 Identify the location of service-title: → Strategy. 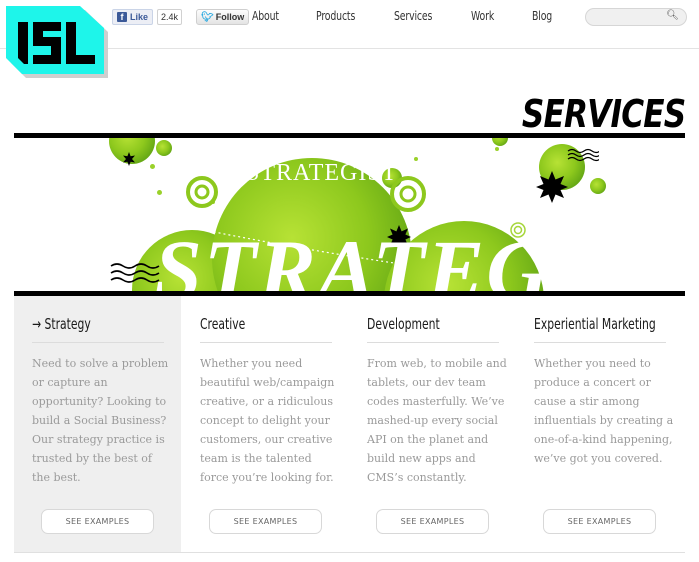
(86, 324).